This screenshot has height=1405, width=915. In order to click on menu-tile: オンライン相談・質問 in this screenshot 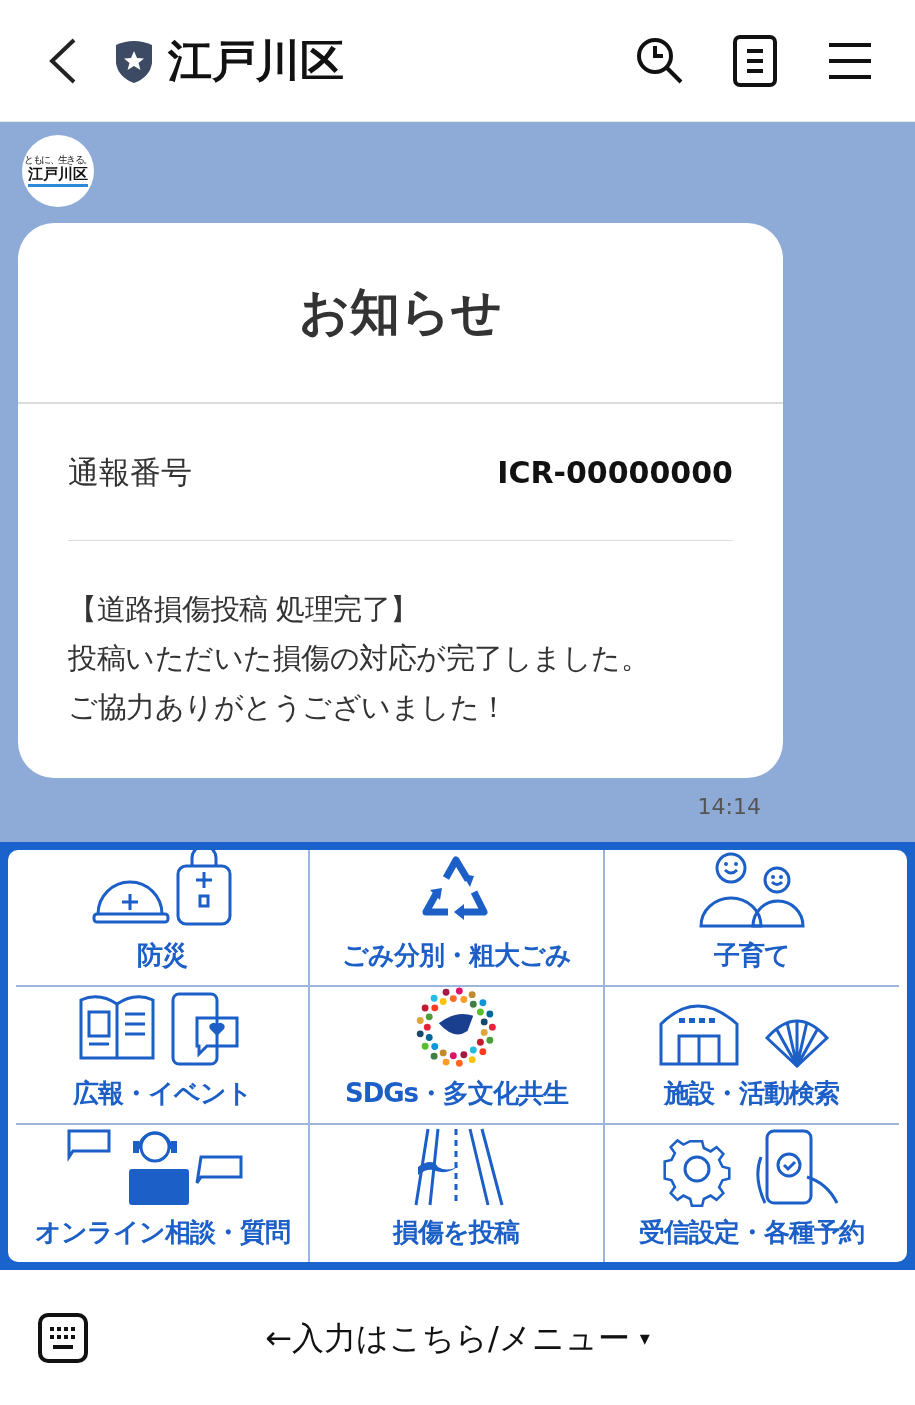, I will do `click(163, 1193)`.